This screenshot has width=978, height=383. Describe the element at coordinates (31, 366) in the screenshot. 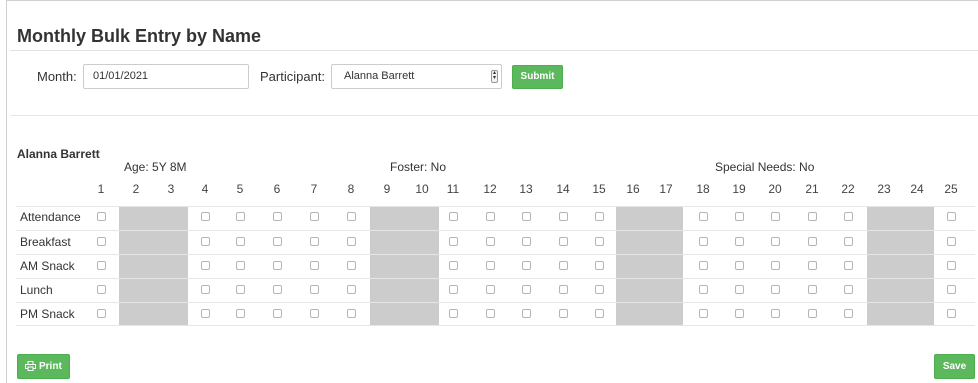

I see `printer-icon` at that location.